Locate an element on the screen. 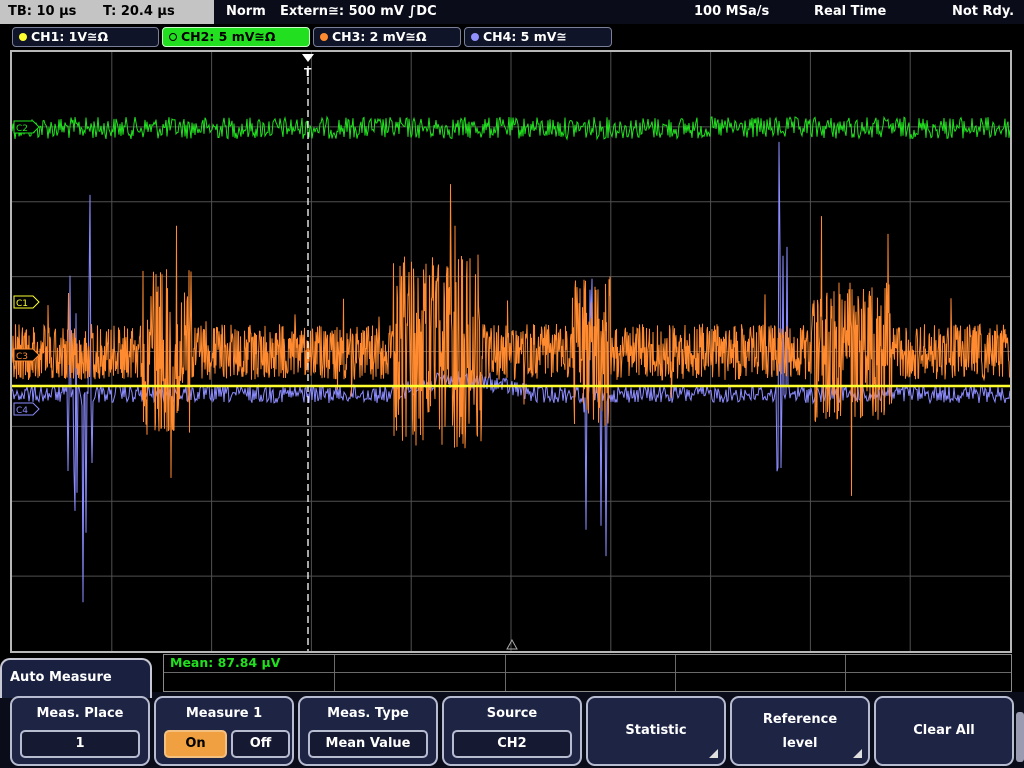 The width and height of the screenshot is (1024, 768). measure-1-softkey: Measure 1 On Off is located at coordinates (224, 731).